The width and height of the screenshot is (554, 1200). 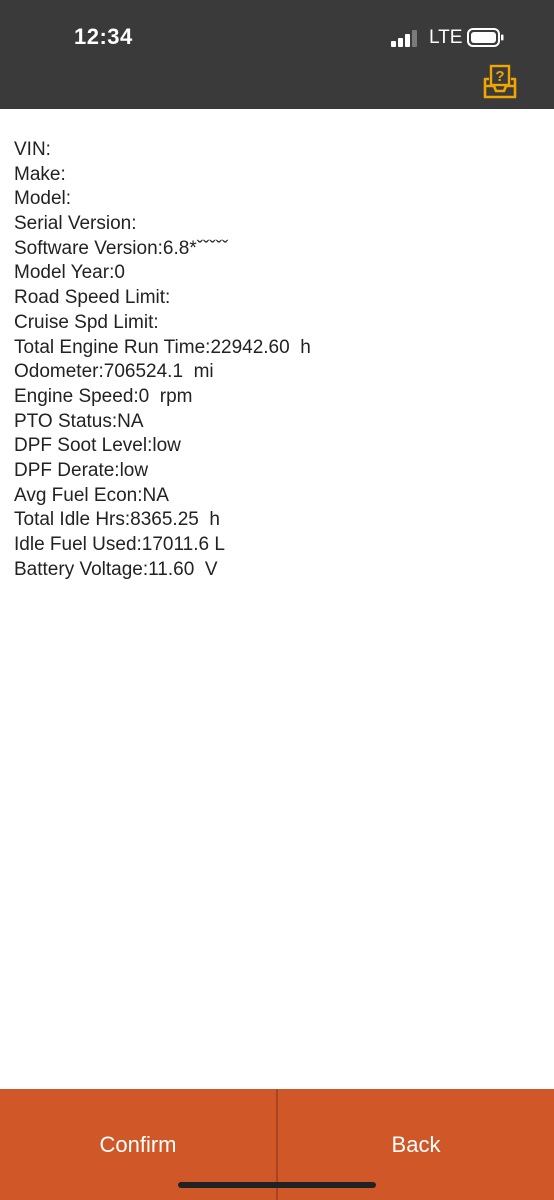 I want to click on info-engine-run-time: Total Engine Run Time:22942.60 h, so click(x=162, y=347).